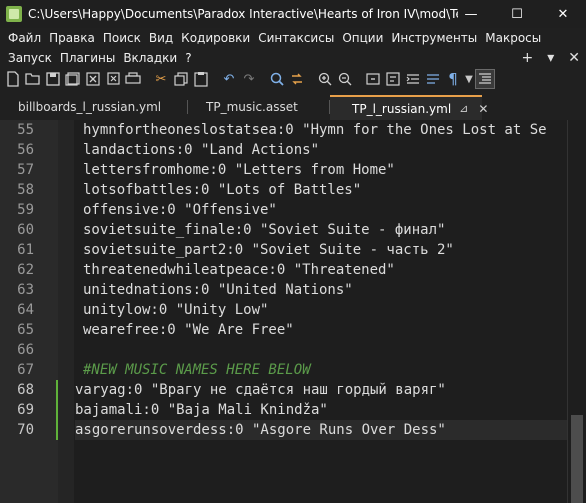 The width and height of the screenshot is (586, 503). Describe the element at coordinates (321, 210) in the screenshot. I see `code-line: offensive:0 "Offensive"` at that location.